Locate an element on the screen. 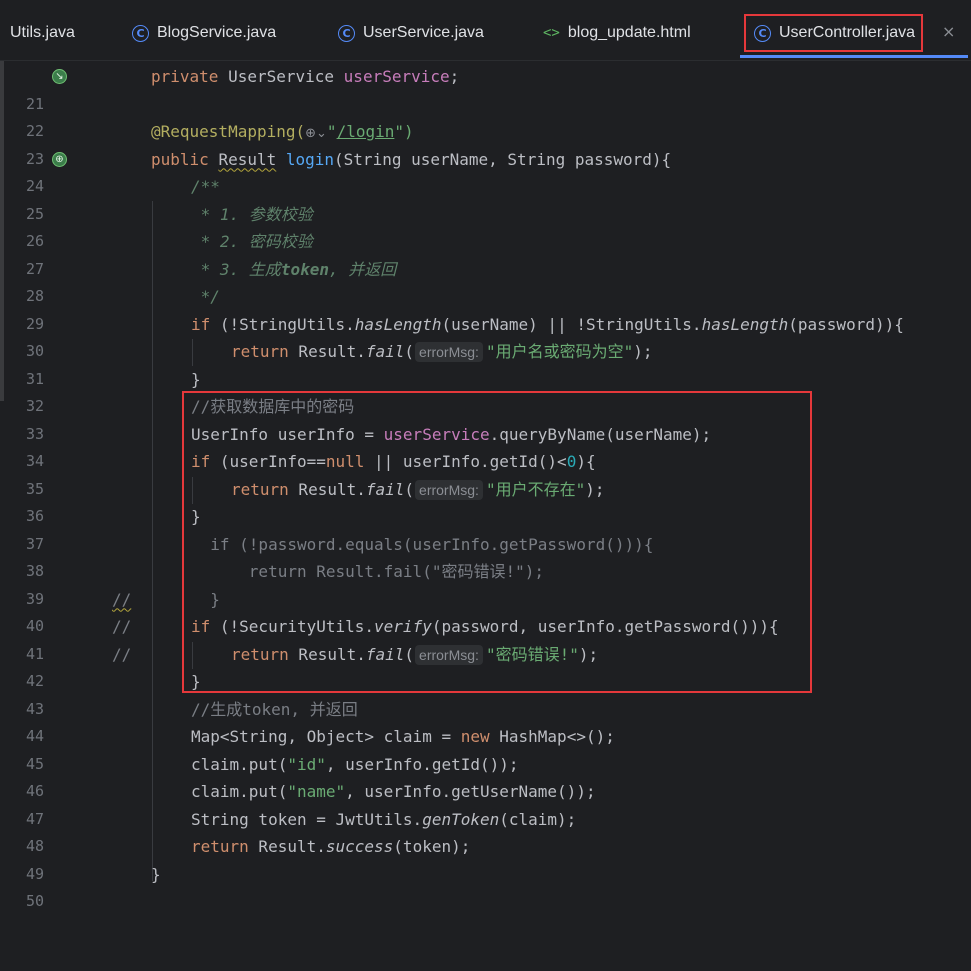  code-line: 40 // } is located at coordinates (485, 625).